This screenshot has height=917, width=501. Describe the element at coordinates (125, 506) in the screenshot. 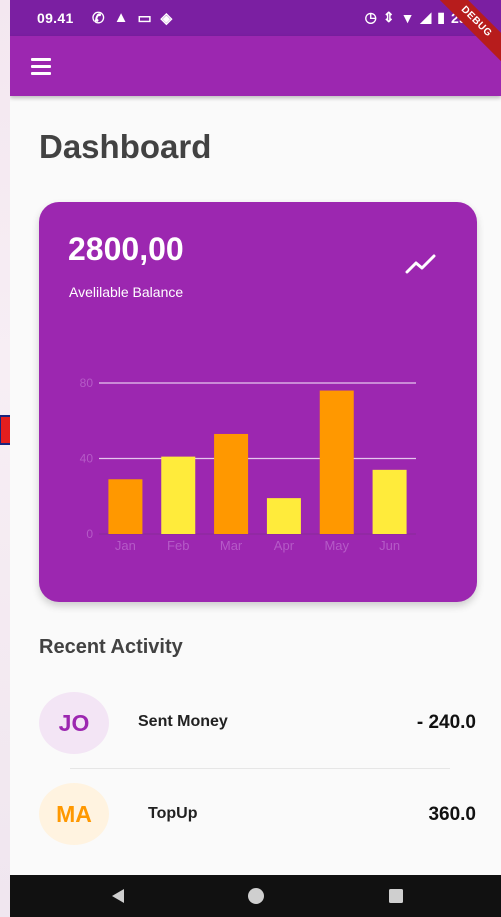

I see `bar-jan` at that location.